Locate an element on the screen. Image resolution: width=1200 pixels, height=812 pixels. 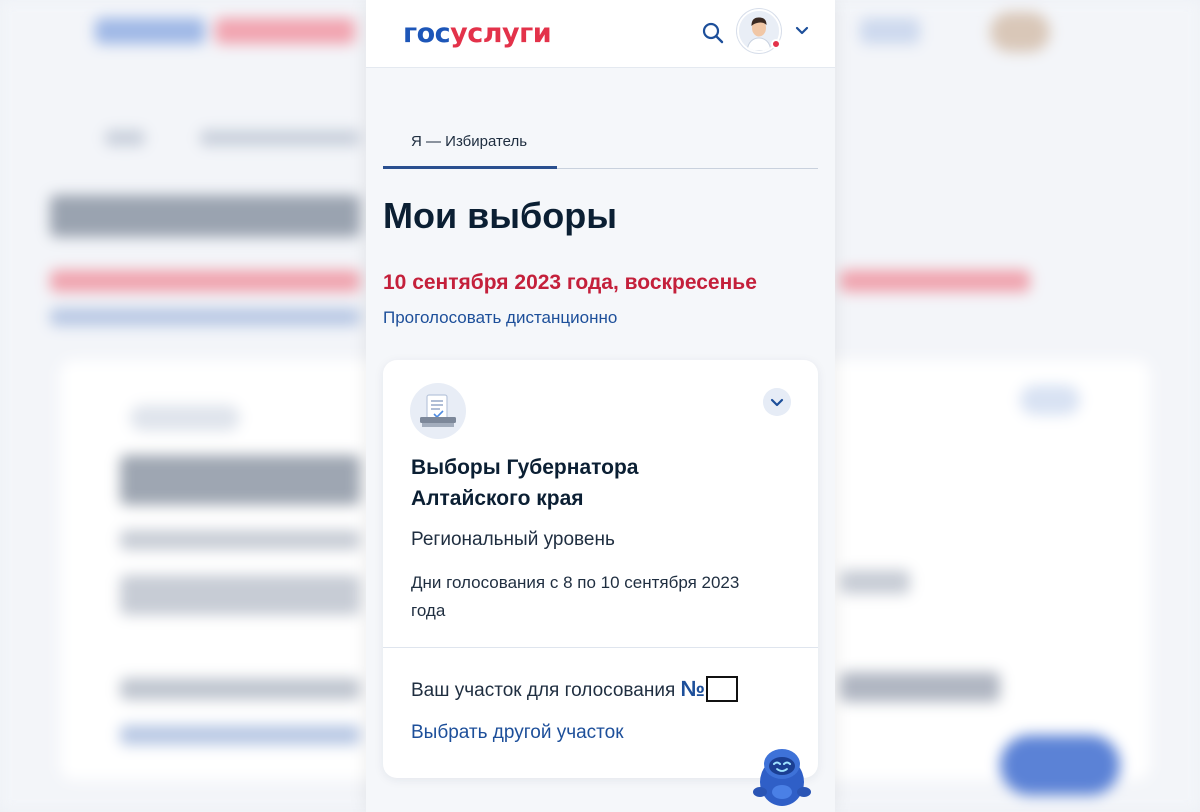
card-divider is located at coordinates (600, 647).